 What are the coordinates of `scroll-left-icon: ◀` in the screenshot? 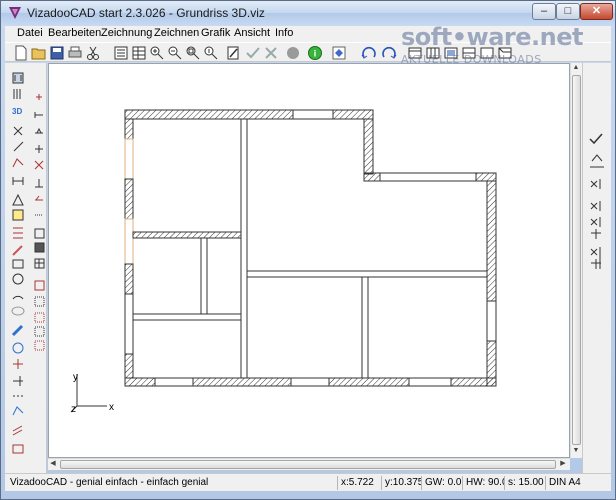 It's located at (53, 464).